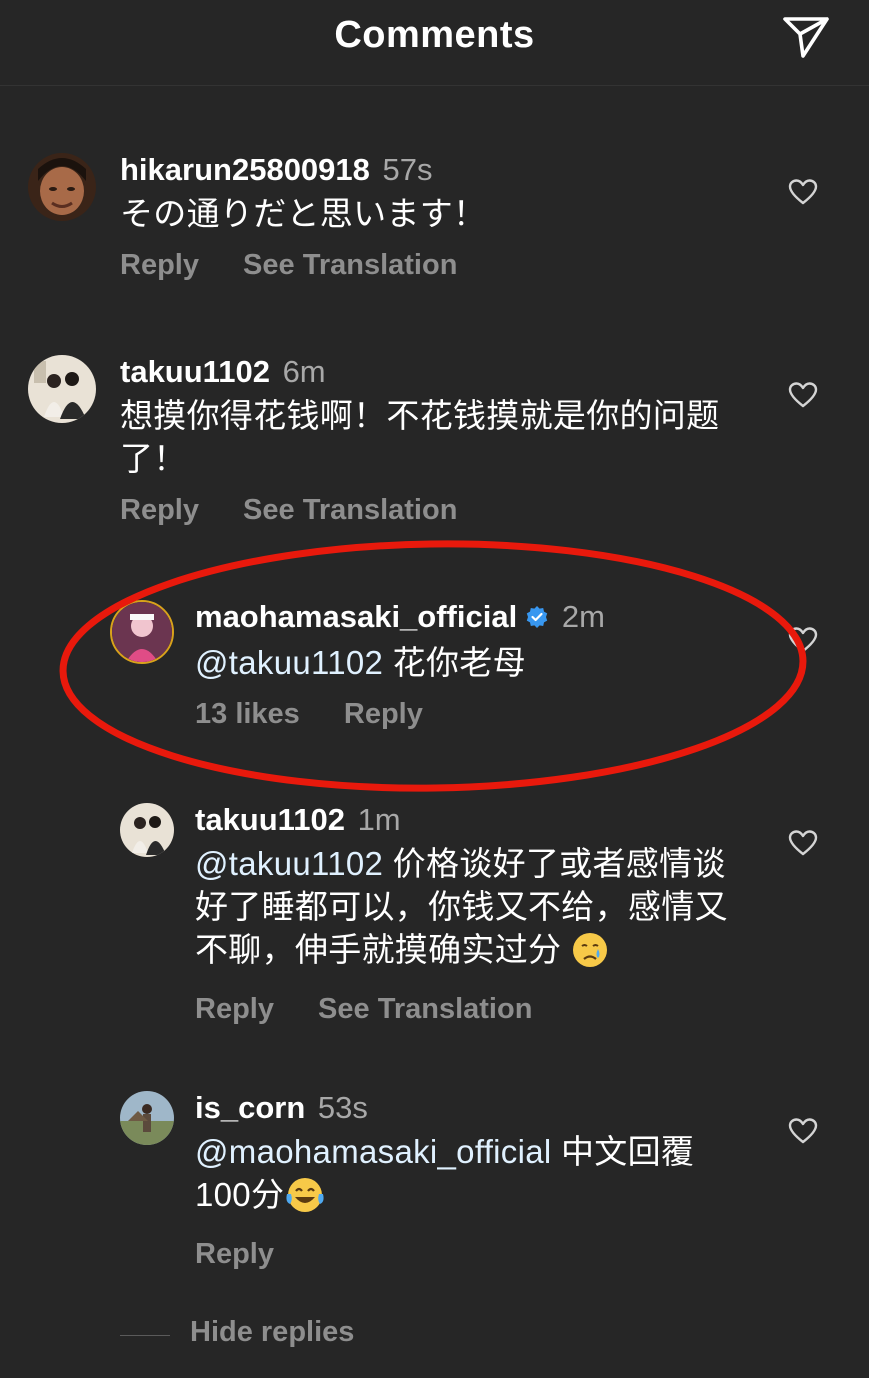 The width and height of the screenshot is (869, 1378). Describe the element at coordinates (356, 616) in the screenshot. I see `comment-username: maohamasaki_official` at that location.